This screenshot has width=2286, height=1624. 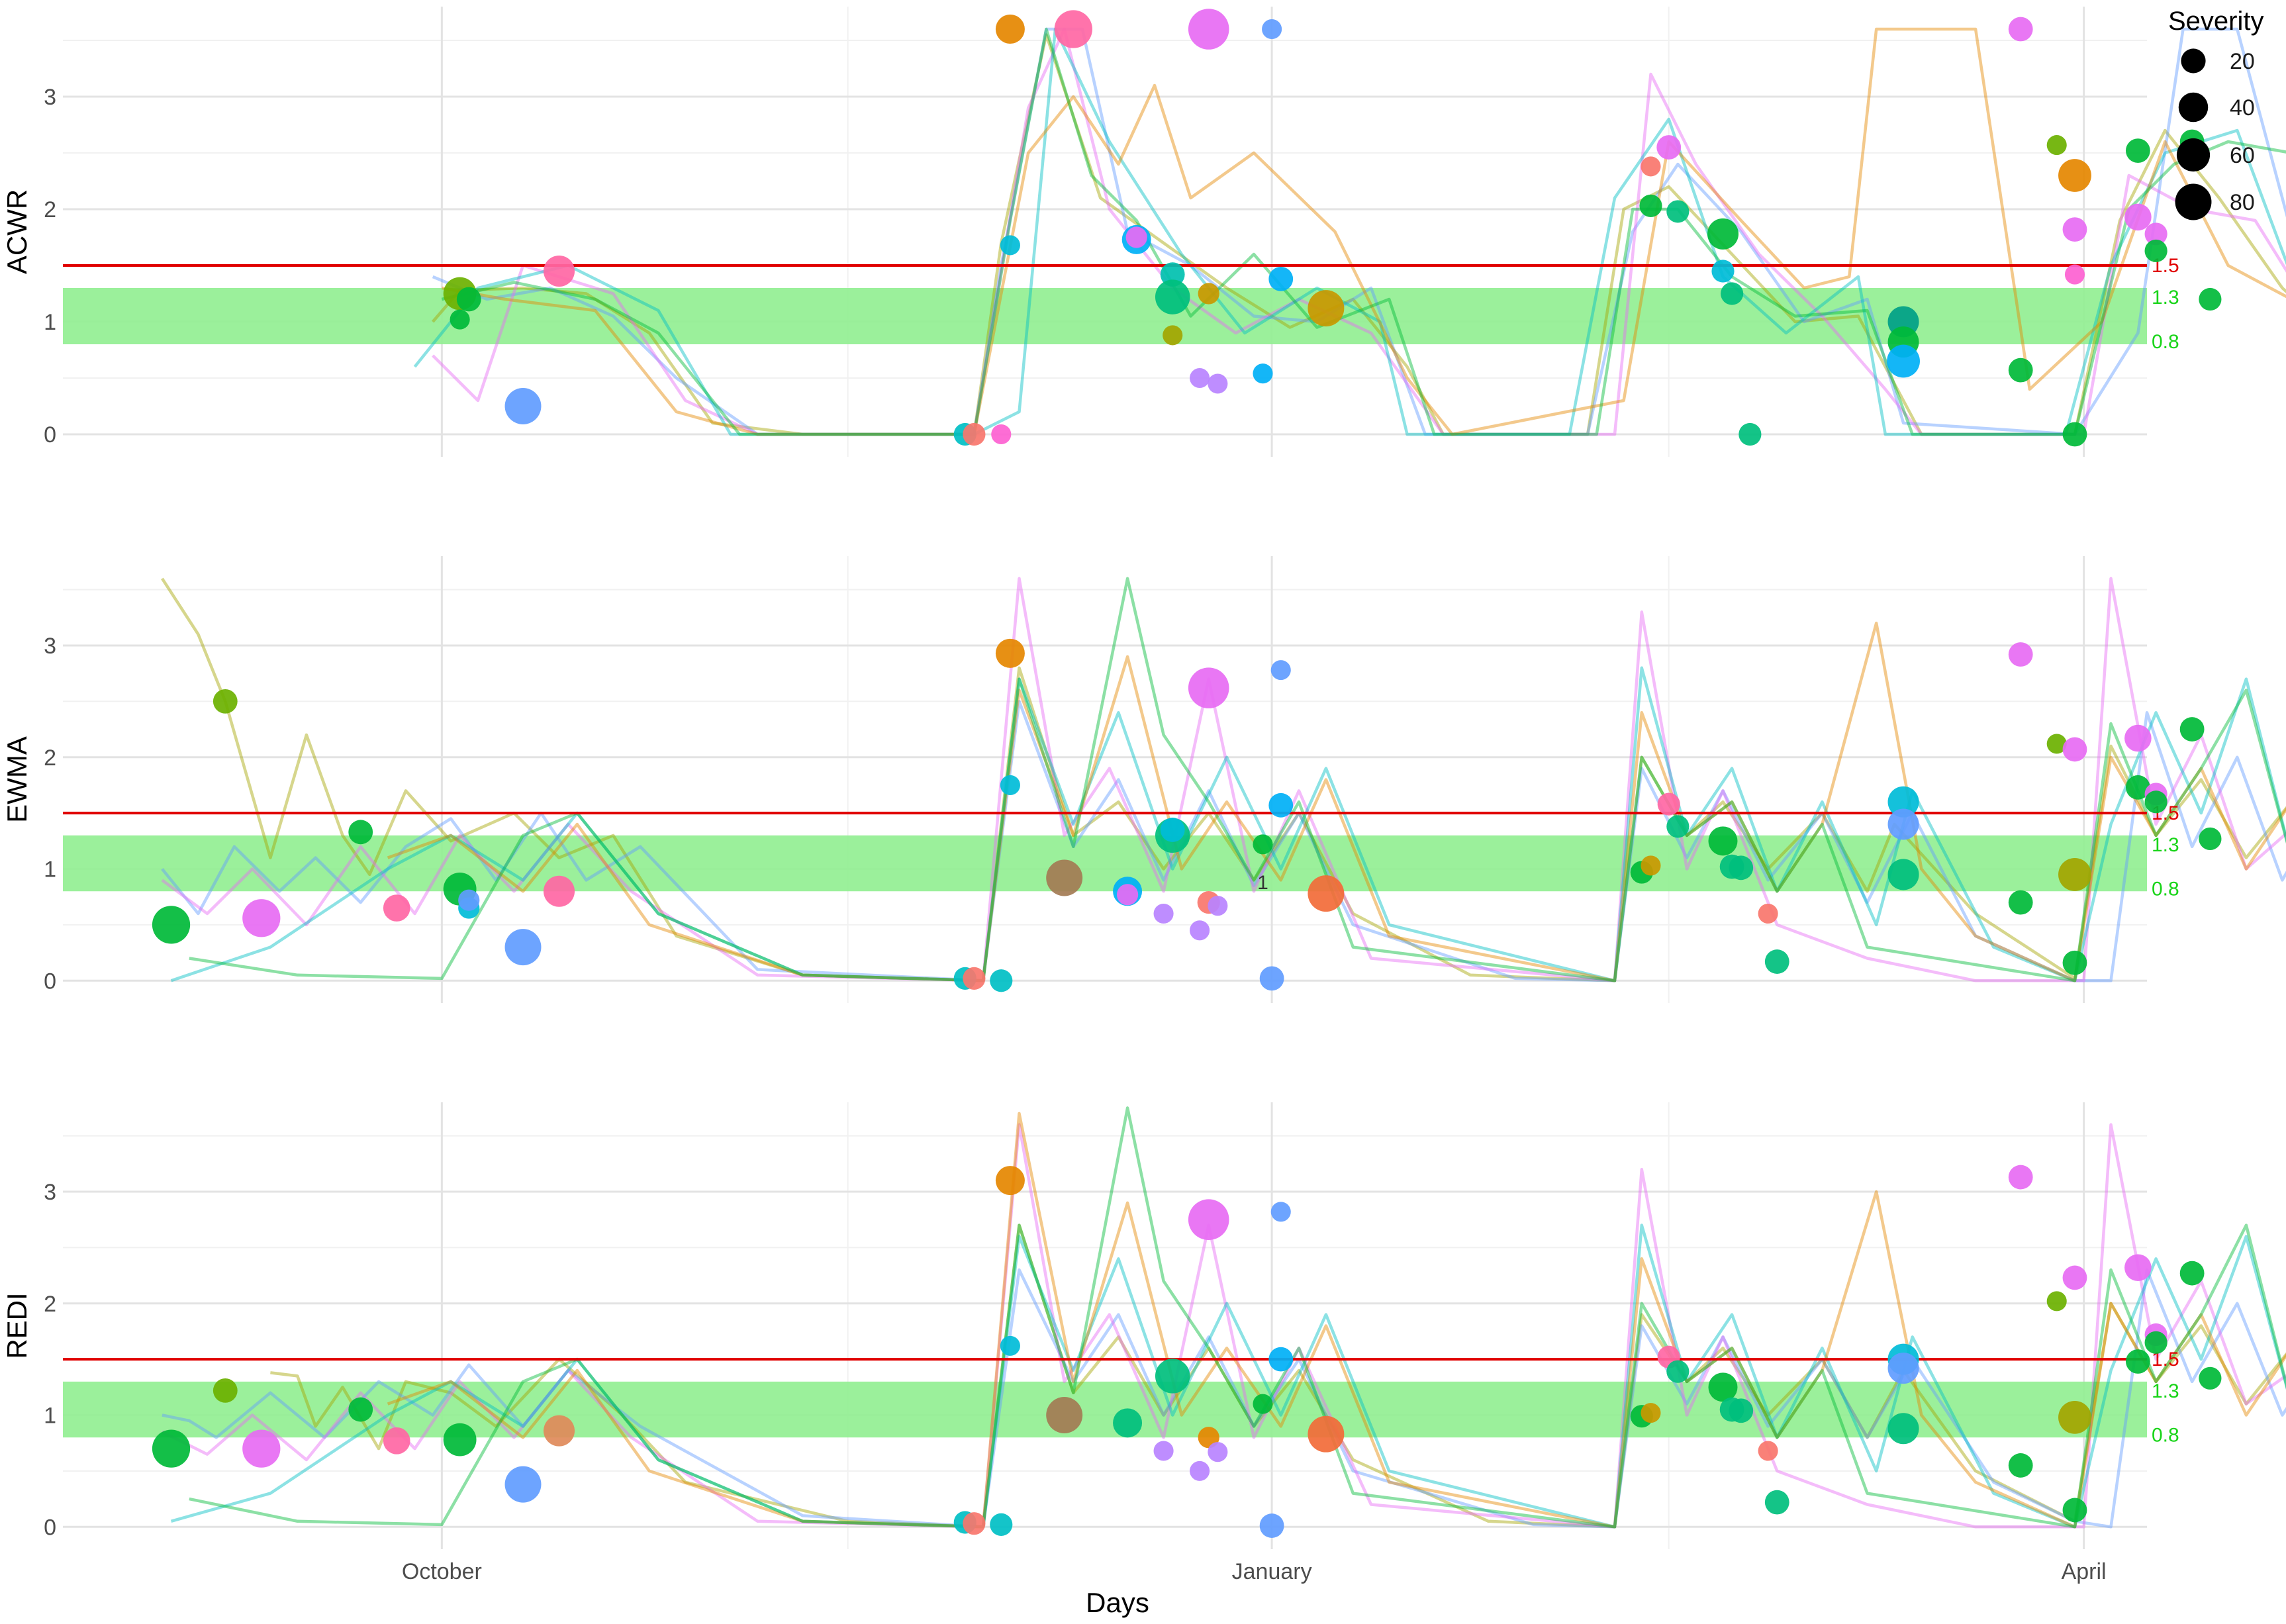 I want to click on legend-label: 80, so click(x=2242, y=202).